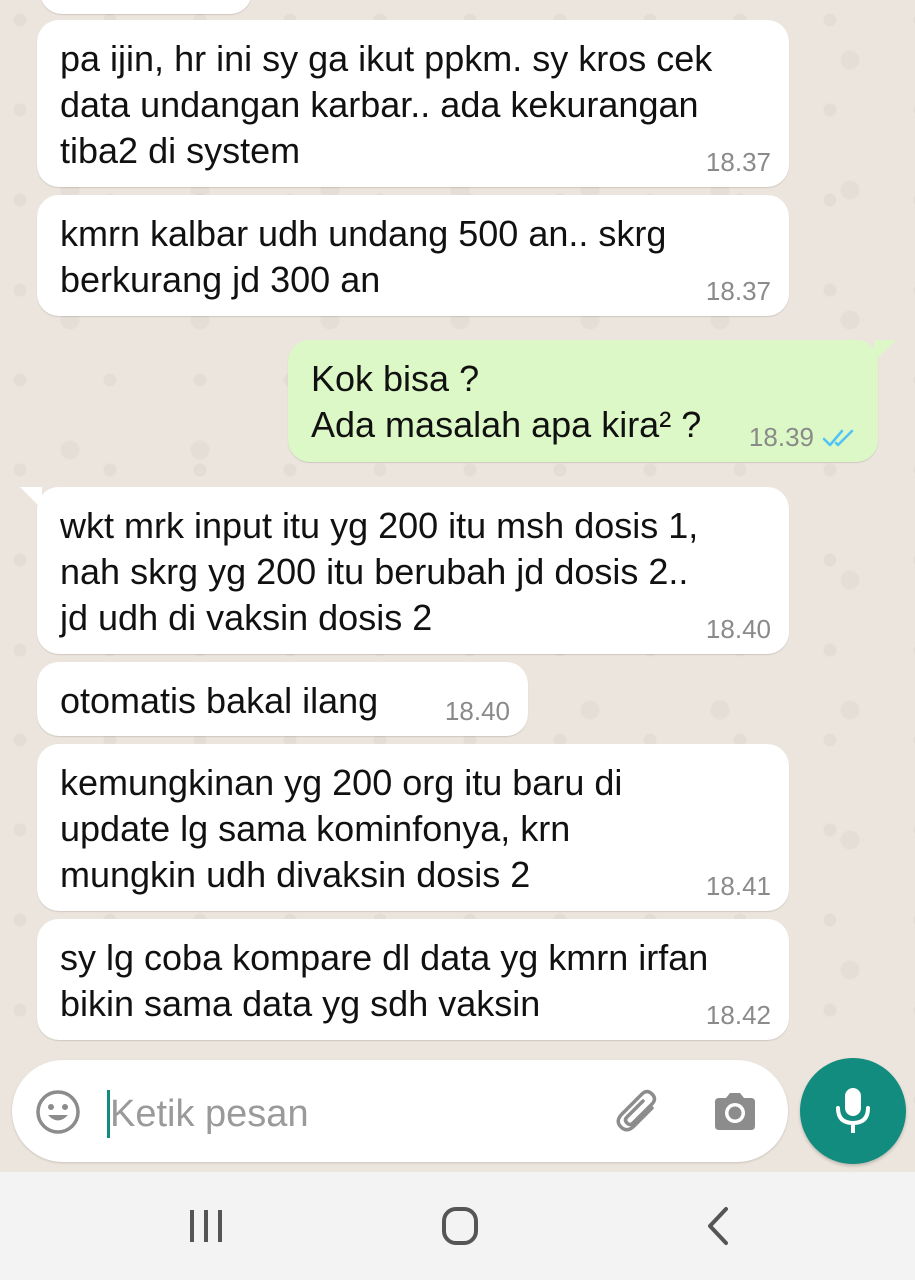 The height and width of the screenshot is (1280, 915). I want to click on system-navigation-bar, so click(457, 1226).